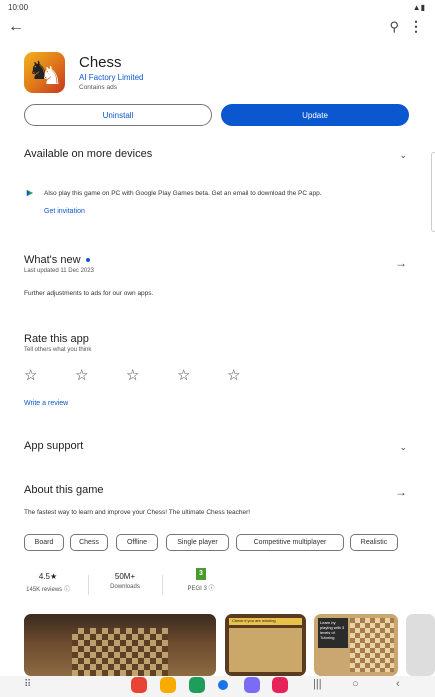 The width and height of the screenshot is (435, 697). I want to click on new-dot-icon, so click(87, 260).